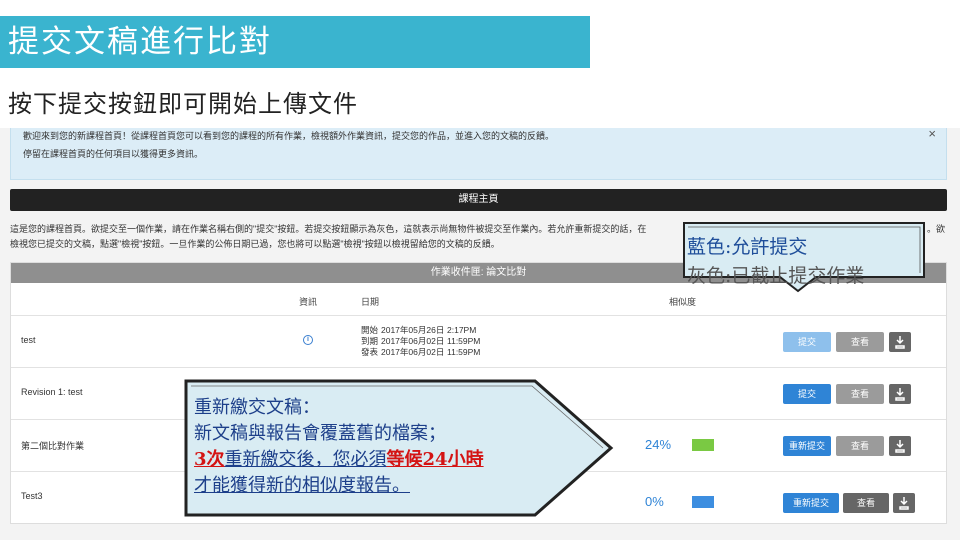 The image size is (960, 540). Describe the element at coordinates (302, 485) in the screenshot. I see `resubmit-report-note: 才能獲得新的相似度報告。` at that location.